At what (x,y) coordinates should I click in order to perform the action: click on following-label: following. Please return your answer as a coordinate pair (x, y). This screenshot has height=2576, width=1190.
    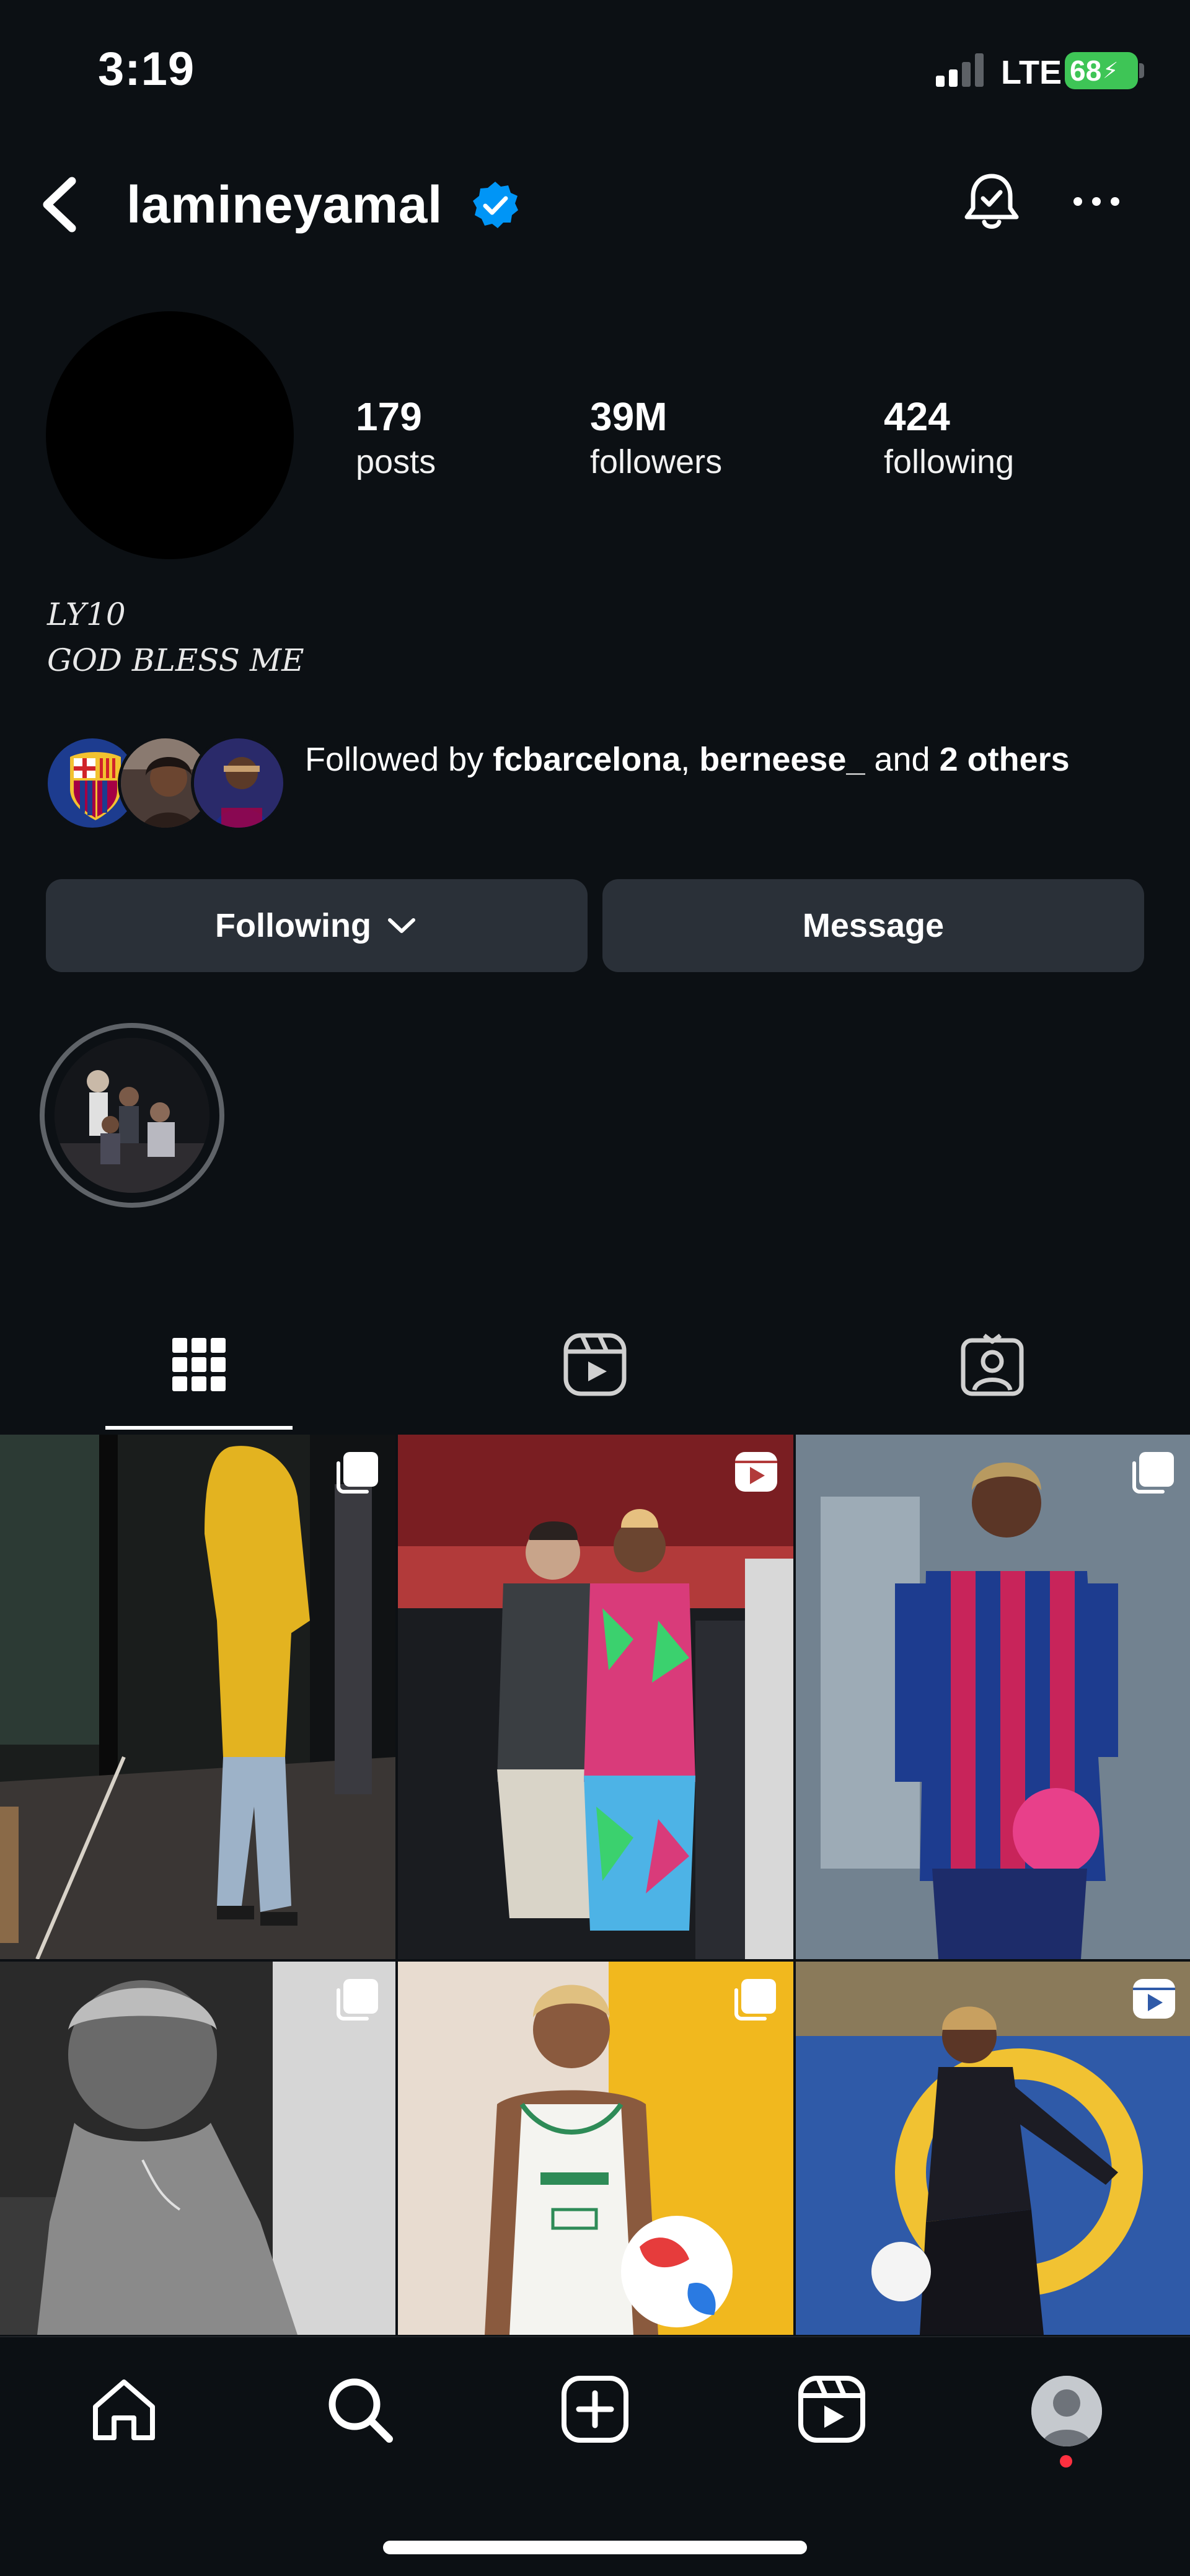
    Looking at the image, I should click on (949, 461).